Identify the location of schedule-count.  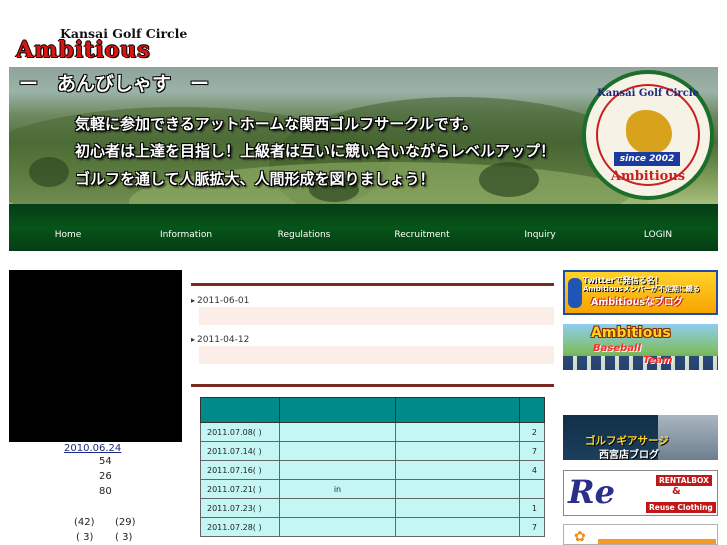
(532, 489).